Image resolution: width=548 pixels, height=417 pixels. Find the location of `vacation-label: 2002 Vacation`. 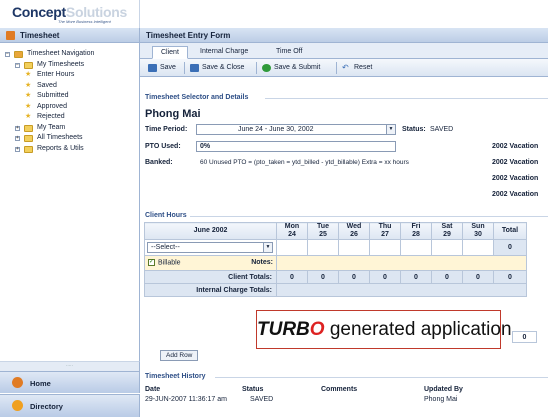

vacation-label: 2002 Vacation is located at coordinates (515, 194).